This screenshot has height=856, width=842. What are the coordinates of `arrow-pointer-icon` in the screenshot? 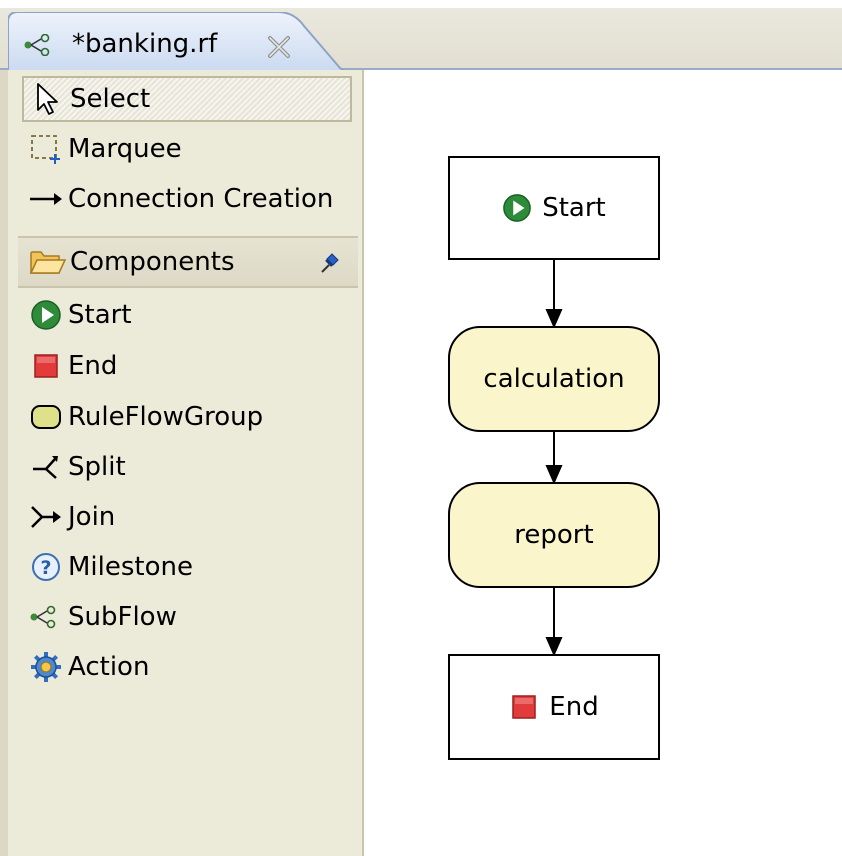 It's located at (48, 99).